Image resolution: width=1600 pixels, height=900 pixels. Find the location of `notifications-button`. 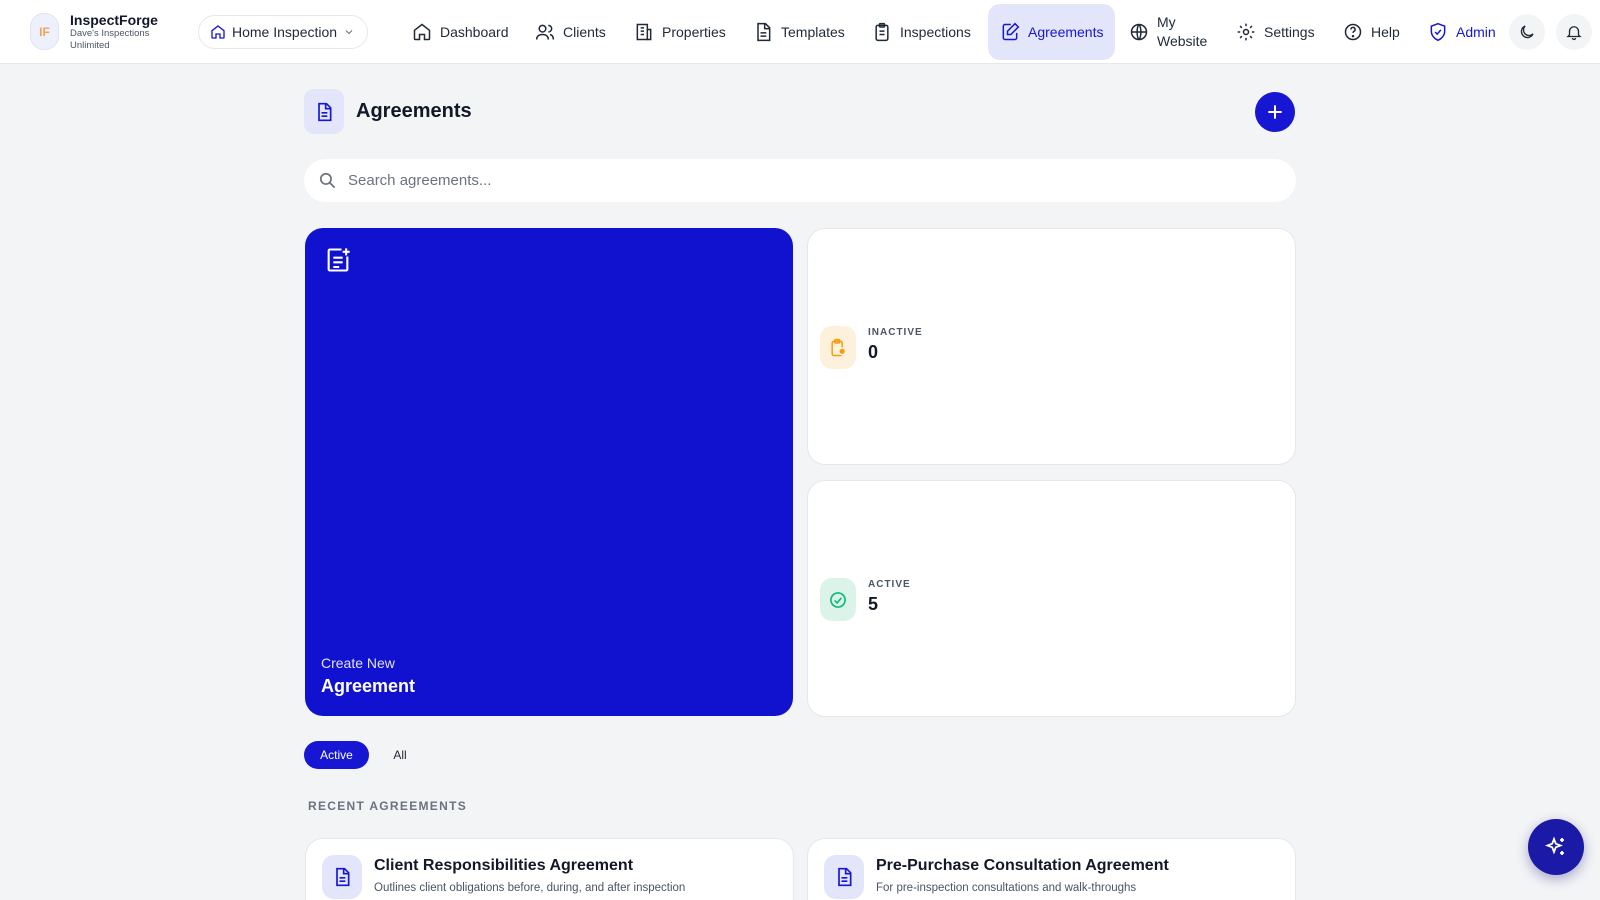

notifications-button is located at coordinates (1574, 32).